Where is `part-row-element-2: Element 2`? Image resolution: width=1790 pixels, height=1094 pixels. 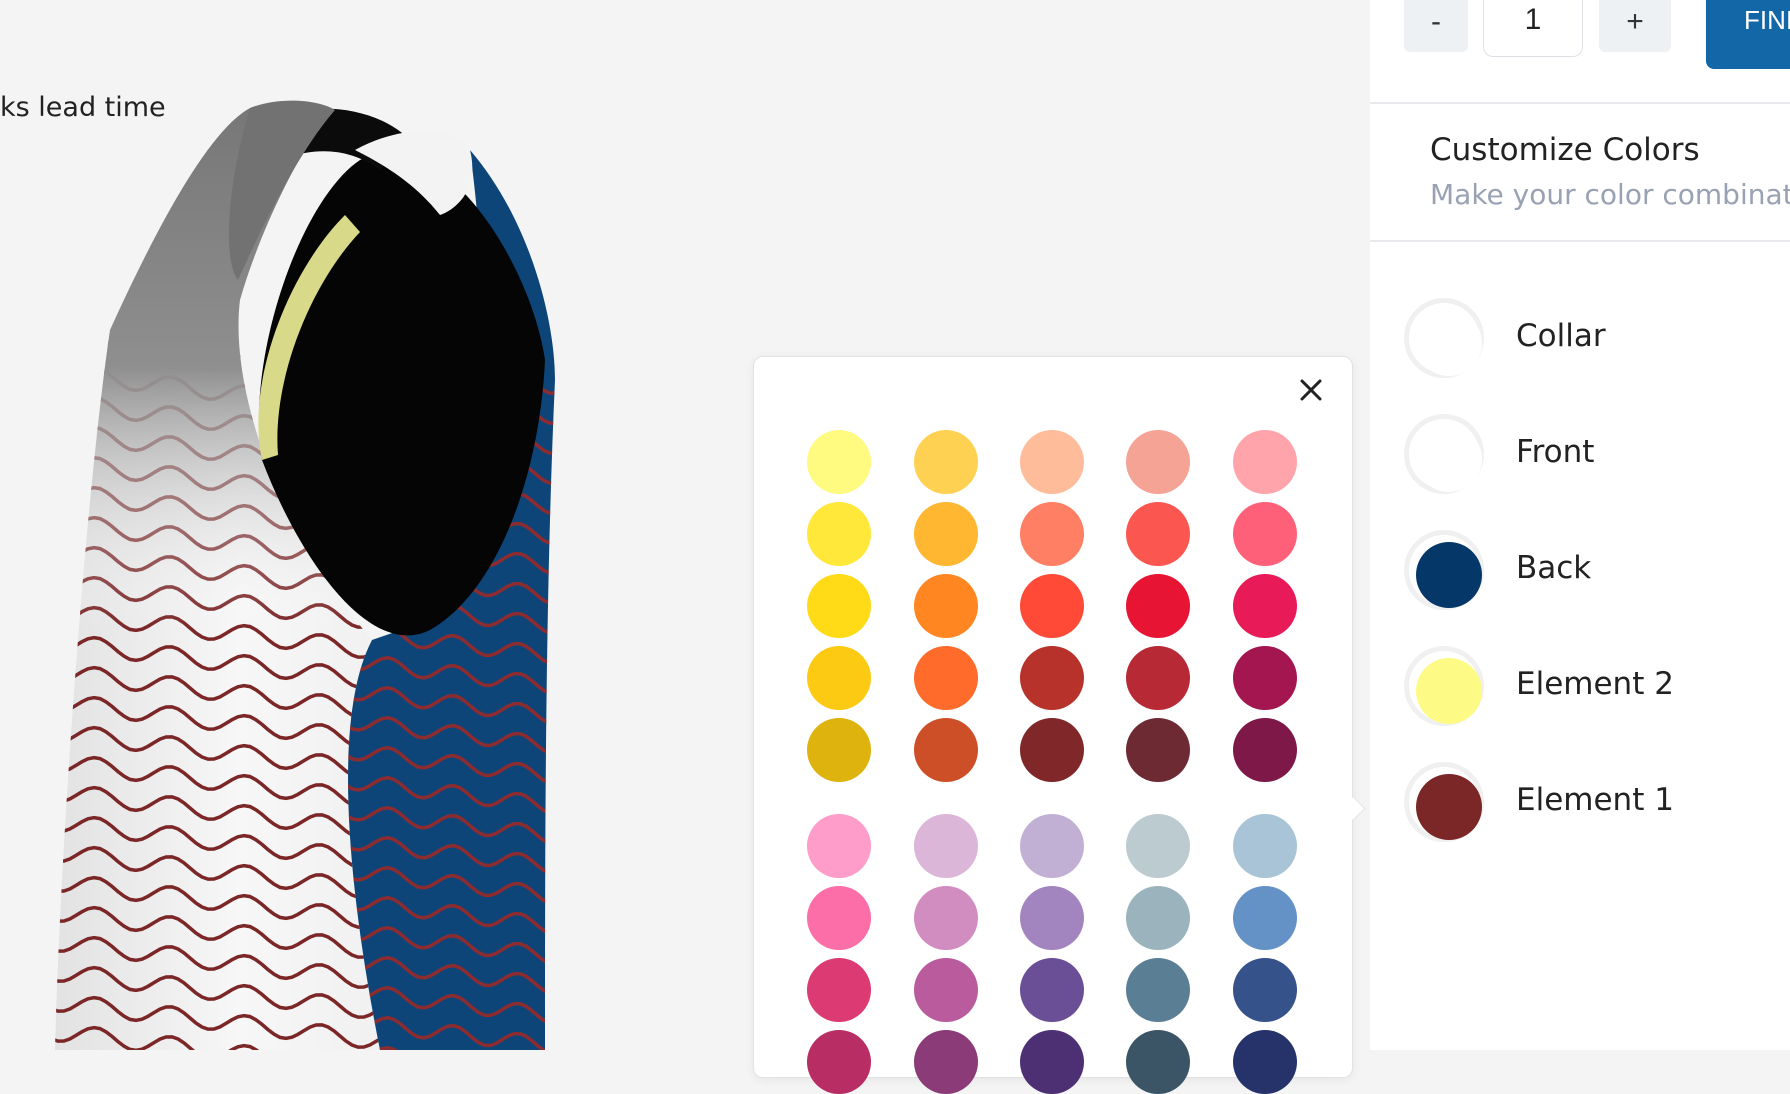
part-row-element-2: Element 2 is located at coordinates (1597, 692).